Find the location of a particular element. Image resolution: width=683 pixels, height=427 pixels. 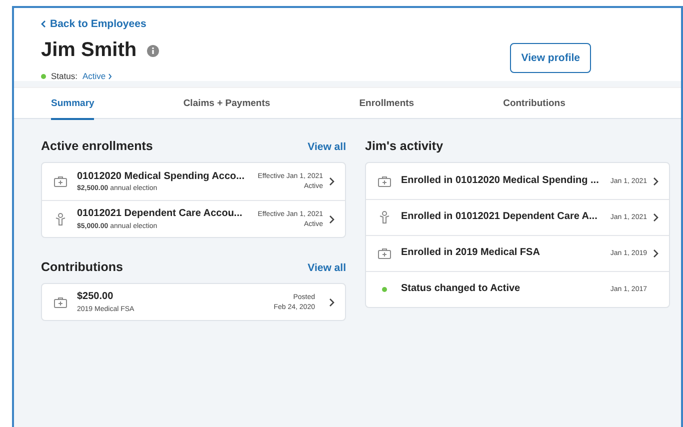

info-icon is located at coordinates (152, 50).